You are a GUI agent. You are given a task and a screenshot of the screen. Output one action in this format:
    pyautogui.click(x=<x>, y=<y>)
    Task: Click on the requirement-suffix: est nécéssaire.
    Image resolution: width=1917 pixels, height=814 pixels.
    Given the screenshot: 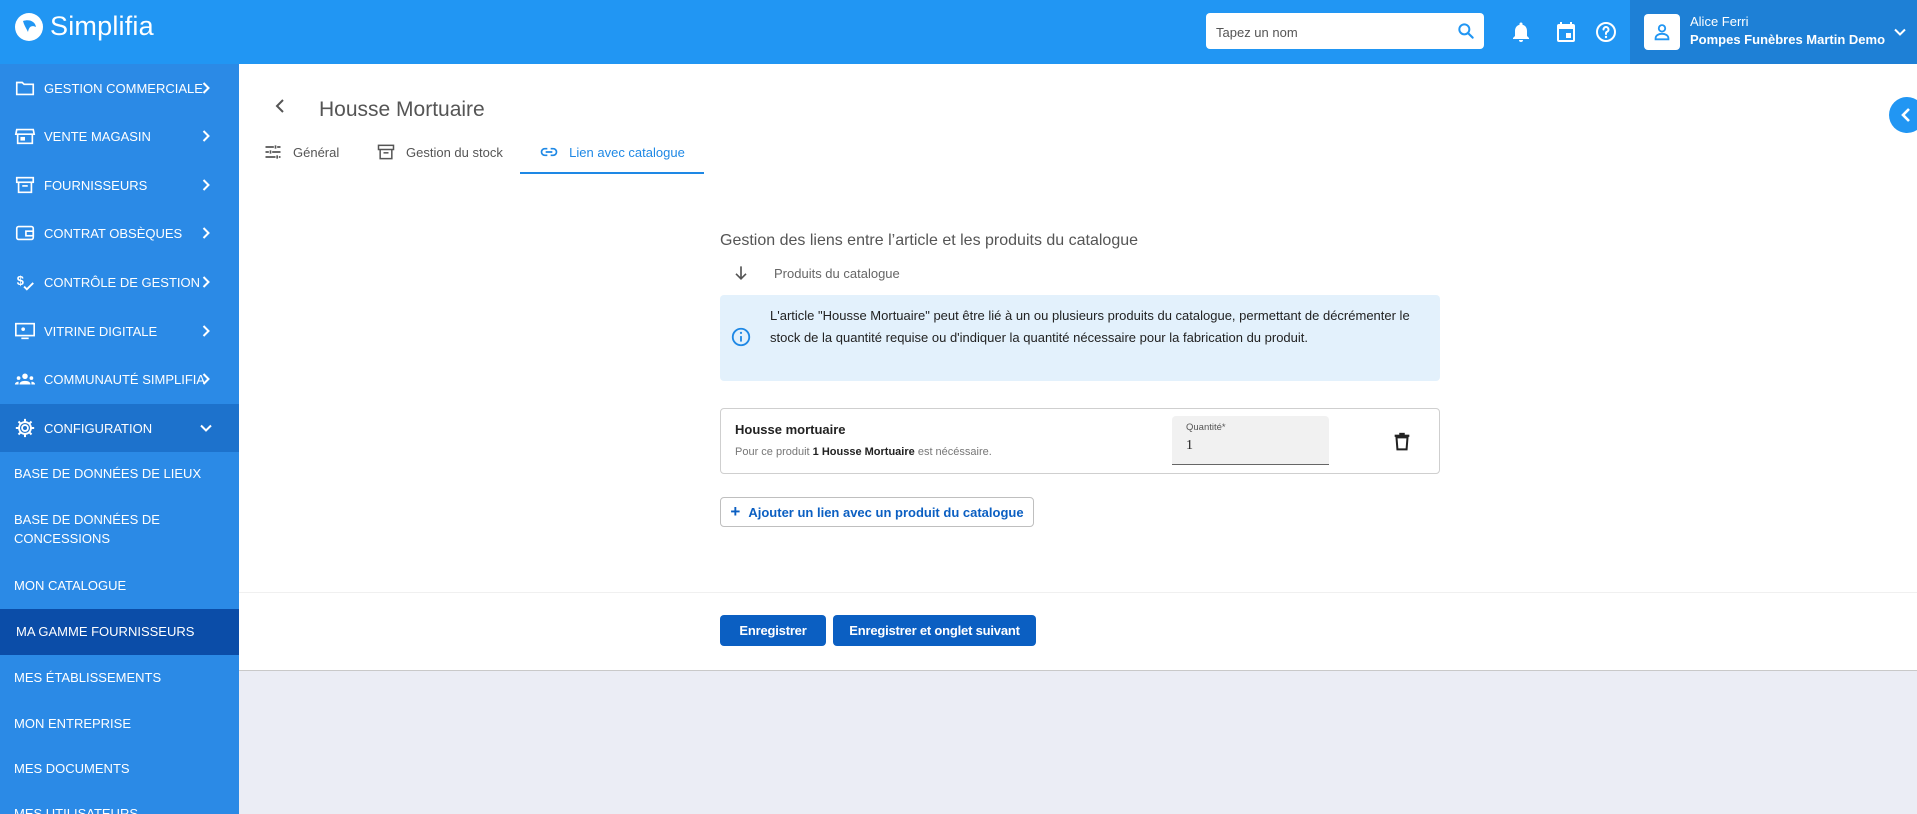 What is the action you would take?
    pyautogui.click(x=954, y=452)
    